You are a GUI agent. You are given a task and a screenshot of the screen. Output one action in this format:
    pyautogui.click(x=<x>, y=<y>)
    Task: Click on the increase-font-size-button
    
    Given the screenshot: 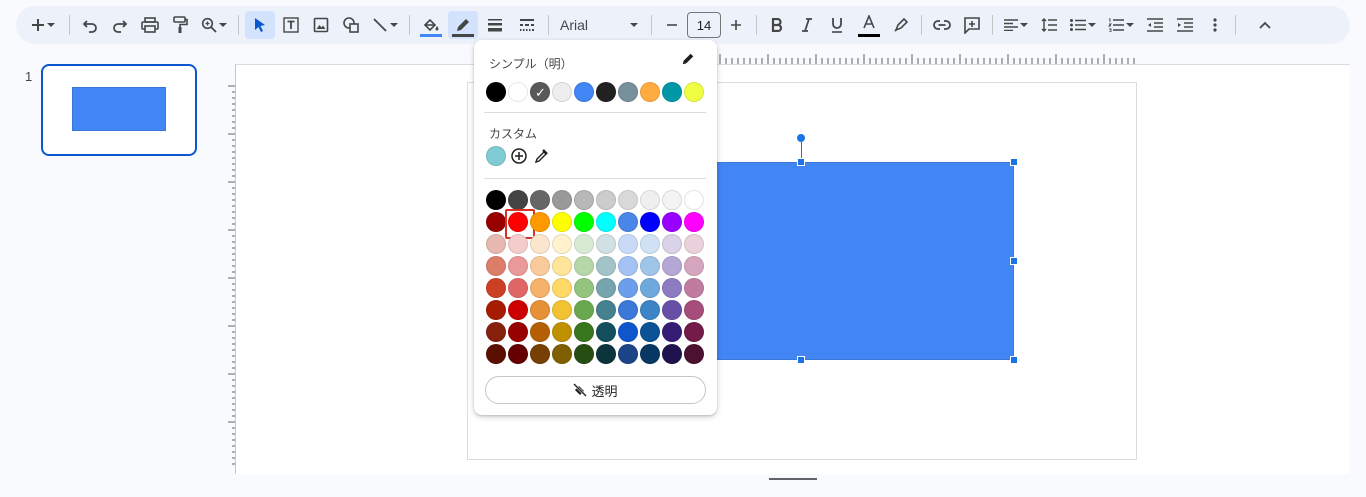 What is the action you would take?
    pyautogui.click(x=736, y=25)
    